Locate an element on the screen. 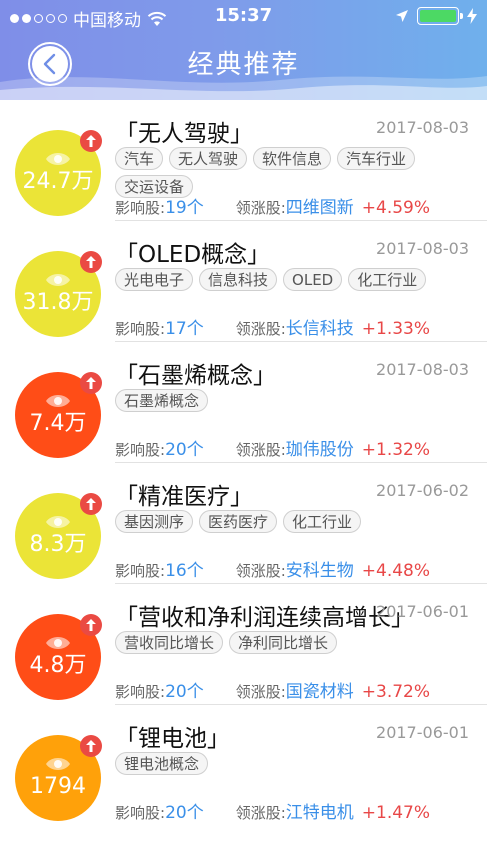  tag-chip: 无人驾驶 is located at coordinates (208, 158).